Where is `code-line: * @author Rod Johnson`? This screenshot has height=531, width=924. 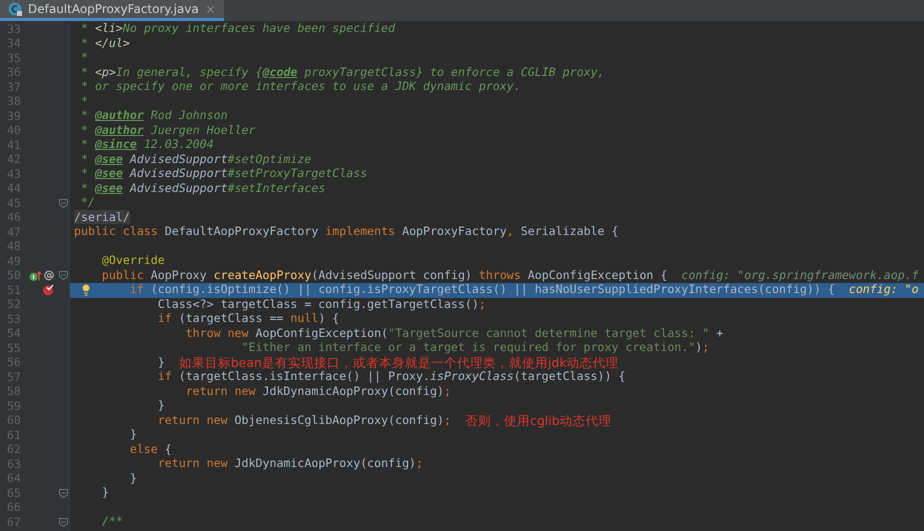 code-line: * @author Rod Johnson is located at coordinates (154, 116).